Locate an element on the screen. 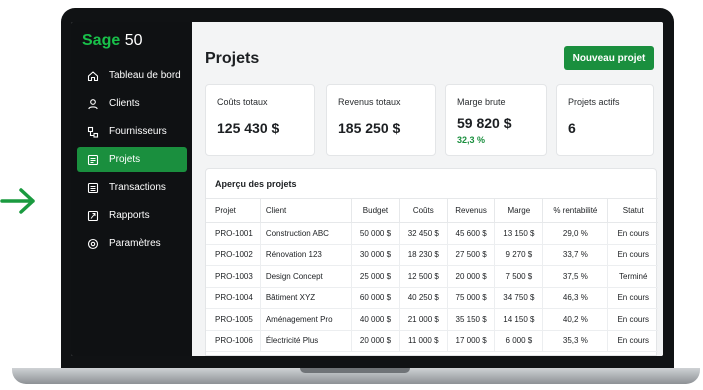 This screenshot has width=703, height=390. sidebar-item-label: Transactions is located at coordinates (137, 187).